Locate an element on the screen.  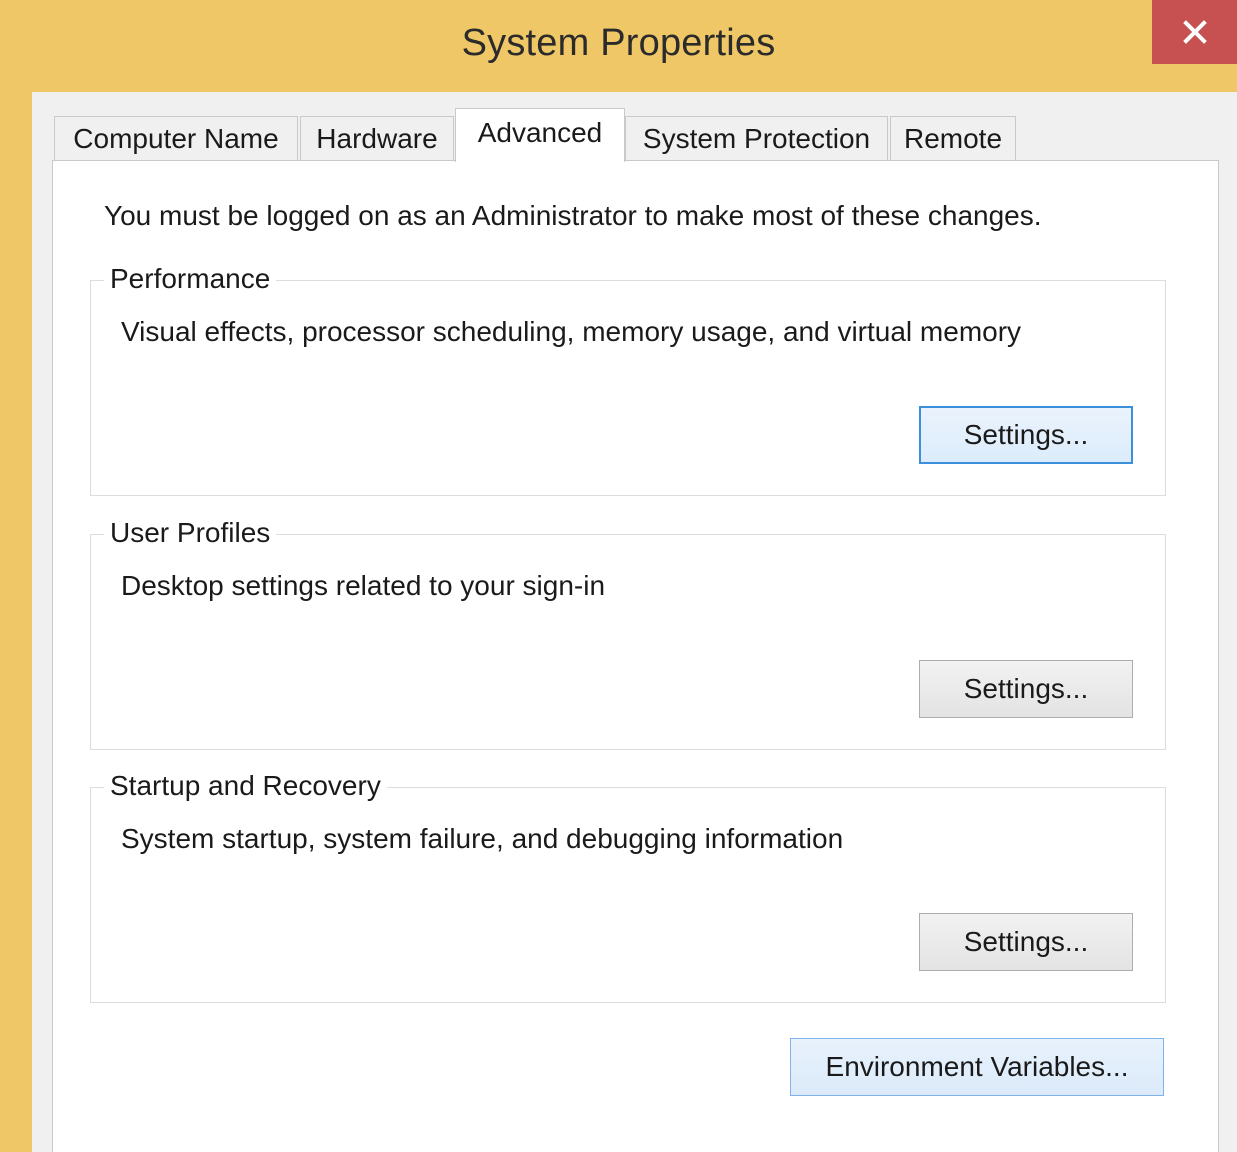
window-title: System Properties is located at coordinates (618, 43).